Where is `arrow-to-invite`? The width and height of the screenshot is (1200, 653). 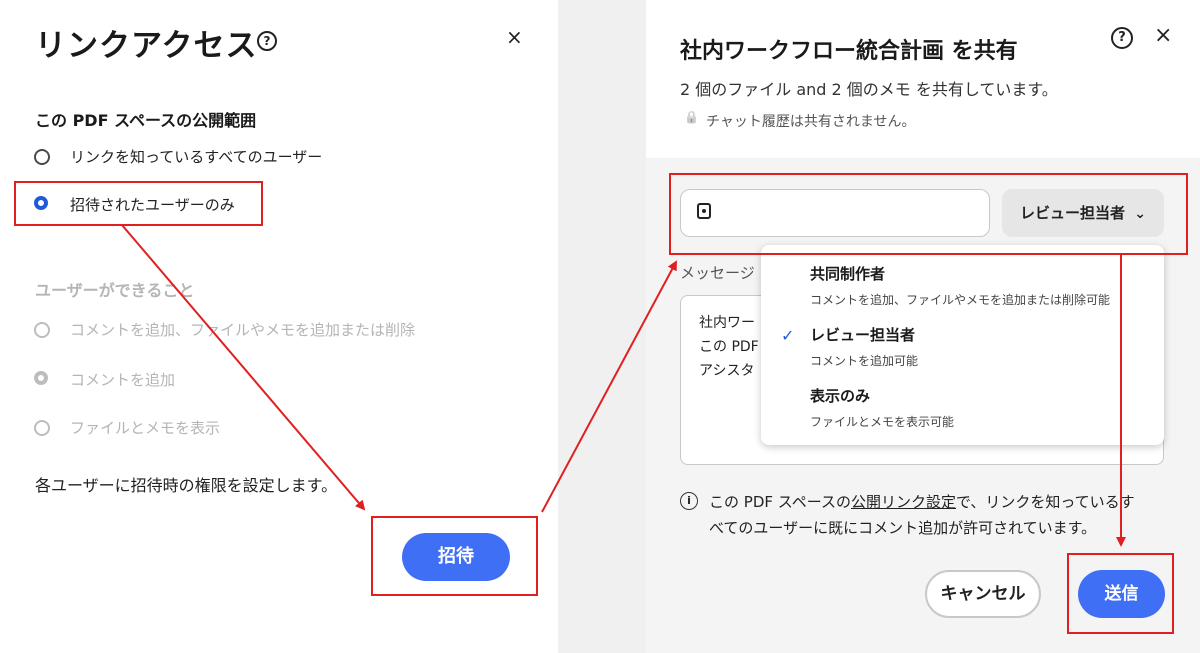
arrow-to-invite is located at coordinates (243, 367).